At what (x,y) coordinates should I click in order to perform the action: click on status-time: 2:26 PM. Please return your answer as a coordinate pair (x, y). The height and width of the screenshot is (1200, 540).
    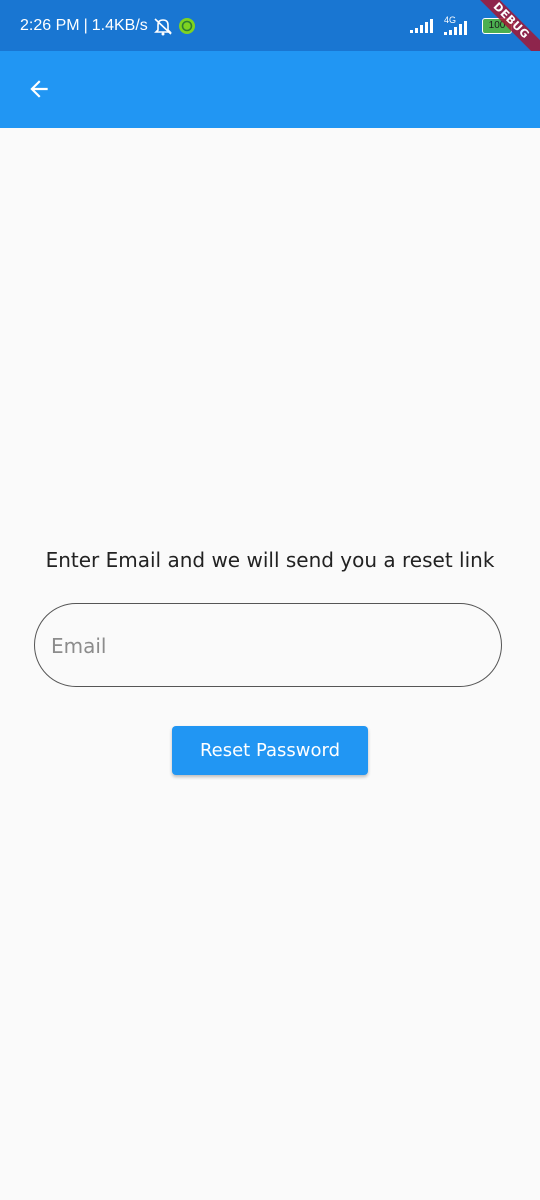
    Looking at the image, I should click on (50, 25).